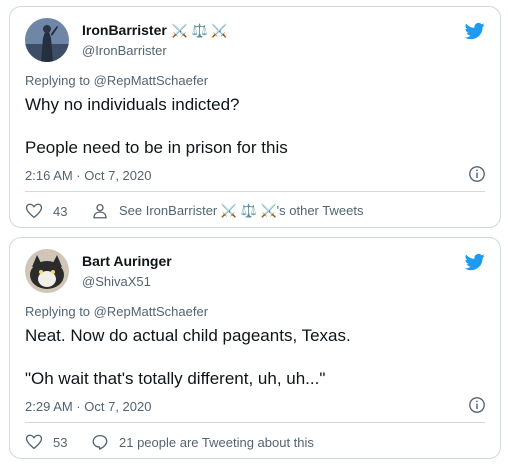 This screenshot has height=464, width=508. I want to click on author-name: Bart Auringer, so click(127, 261).